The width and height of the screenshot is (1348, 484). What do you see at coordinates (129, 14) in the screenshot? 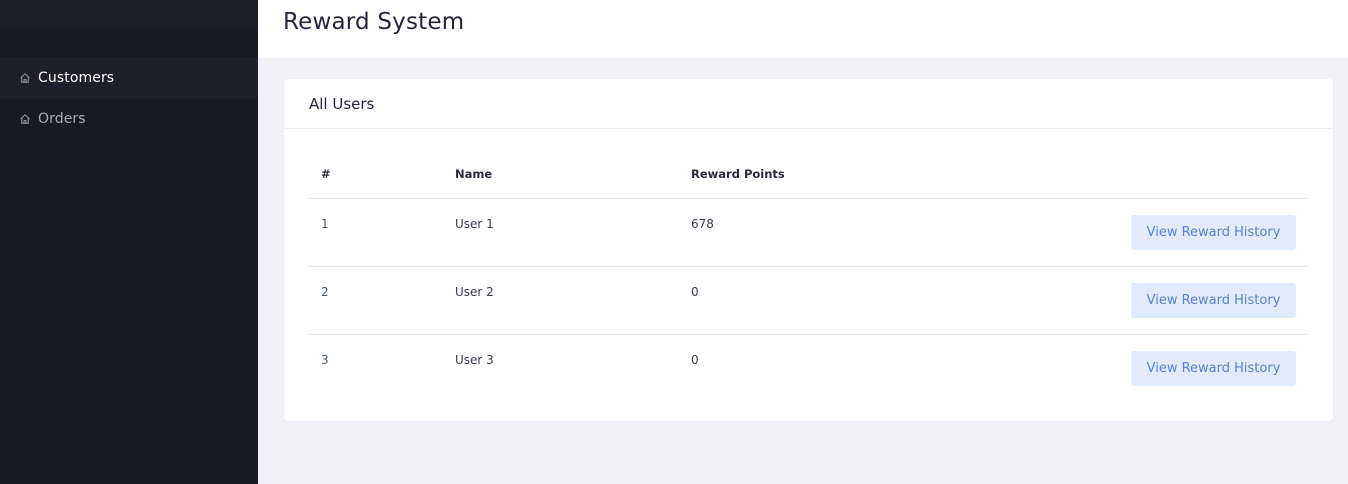
I see `sidebar-logo-area` at bounding box center [129, 14].